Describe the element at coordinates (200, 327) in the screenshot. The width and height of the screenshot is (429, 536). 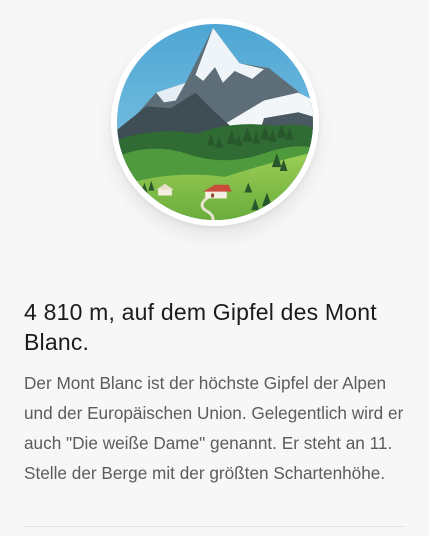
I see `card-title: 4 810 m, auf dem Gipfel des Mont Blanc.` at that location.